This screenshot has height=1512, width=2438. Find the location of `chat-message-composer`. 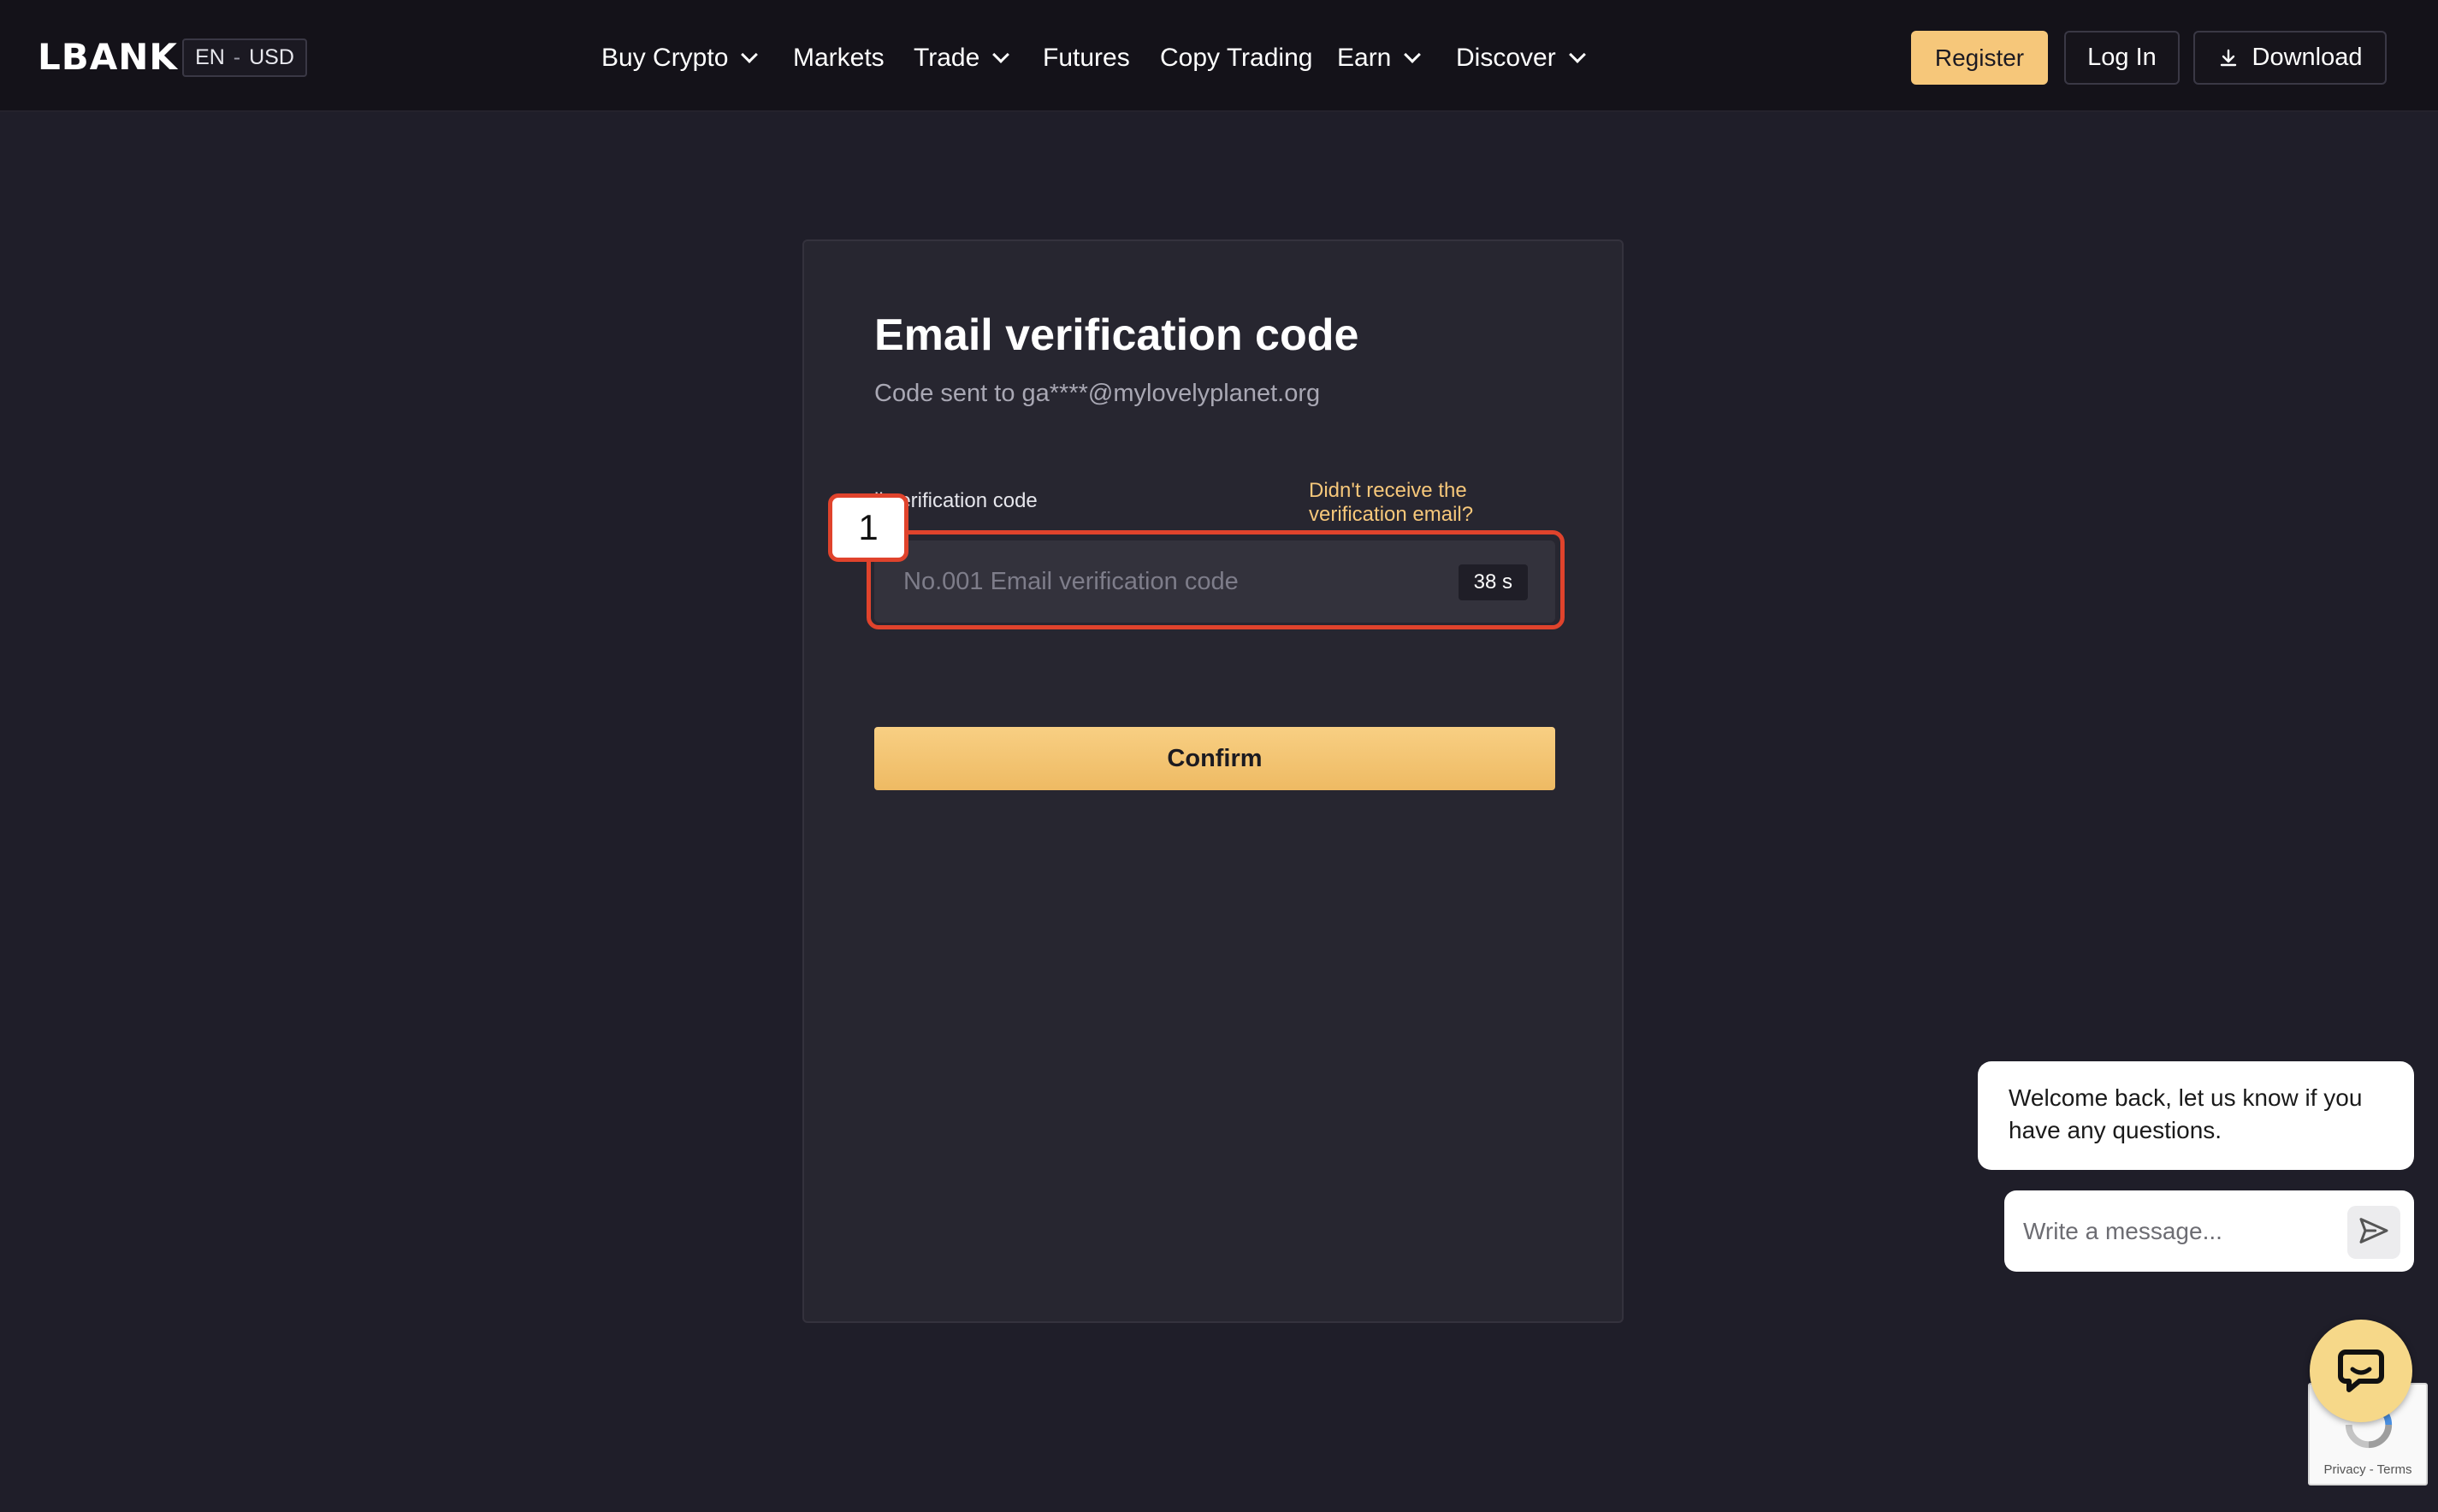

chat-message-composer is located at coordinates (2209, 1231).